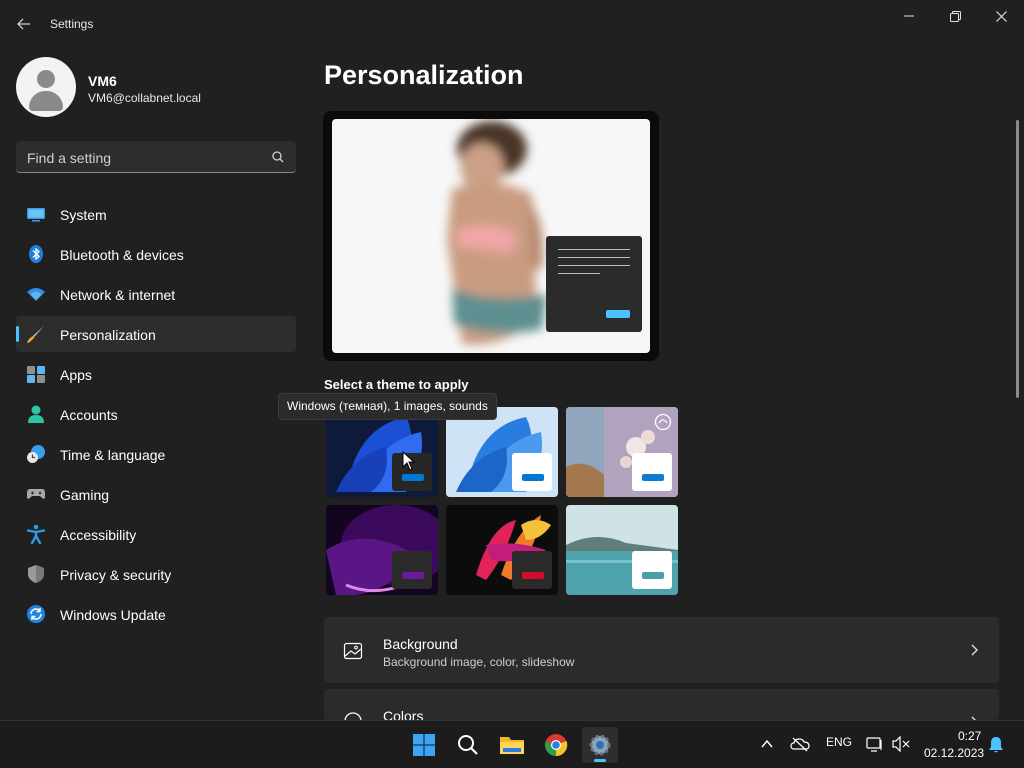 This screenshot has height=768, width=1024. Describe the element at coordinates (622, 452) in the screenshot. I see `theme-flowers` at that location.